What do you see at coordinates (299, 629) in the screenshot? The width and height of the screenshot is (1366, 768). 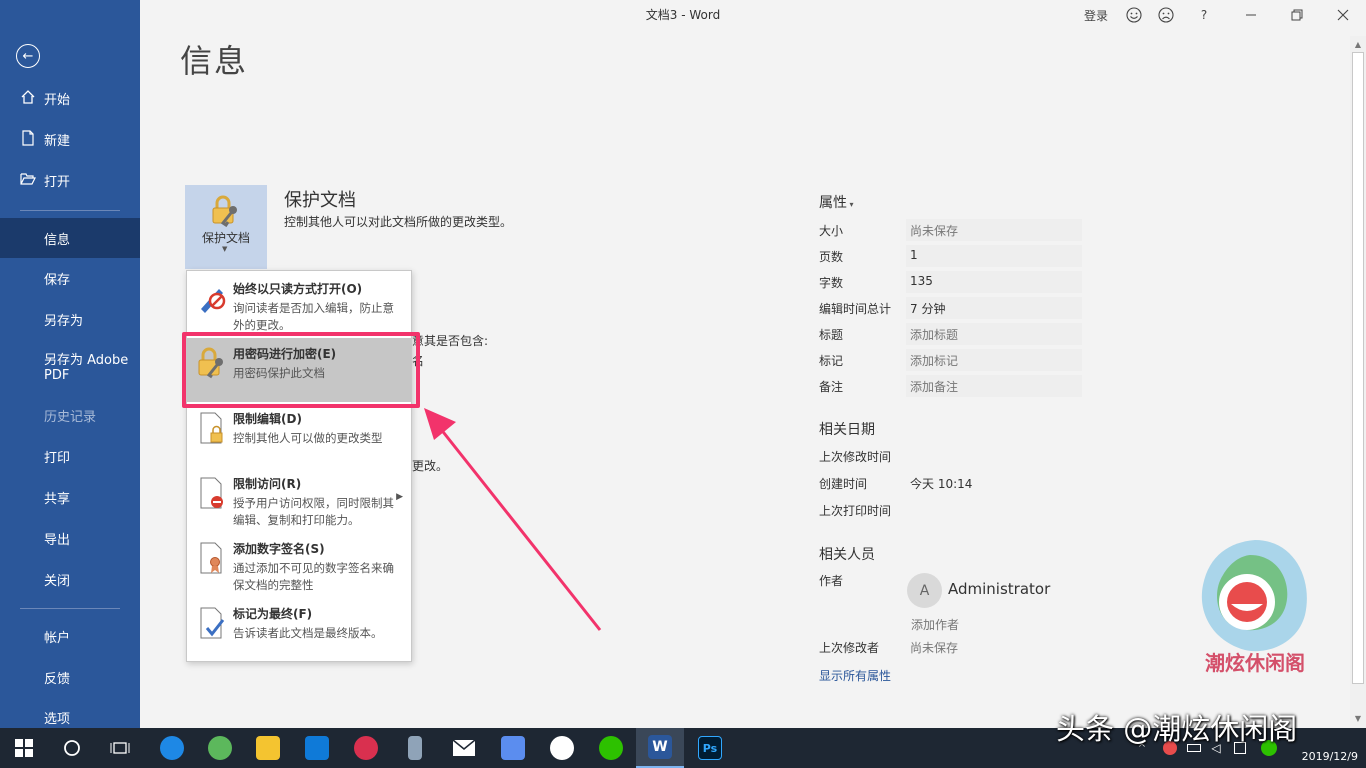 I see `menu-item-mark-final: 标记为最终(F) 告诉读者此文档是最终版本。` at bounding box center [299, 629].